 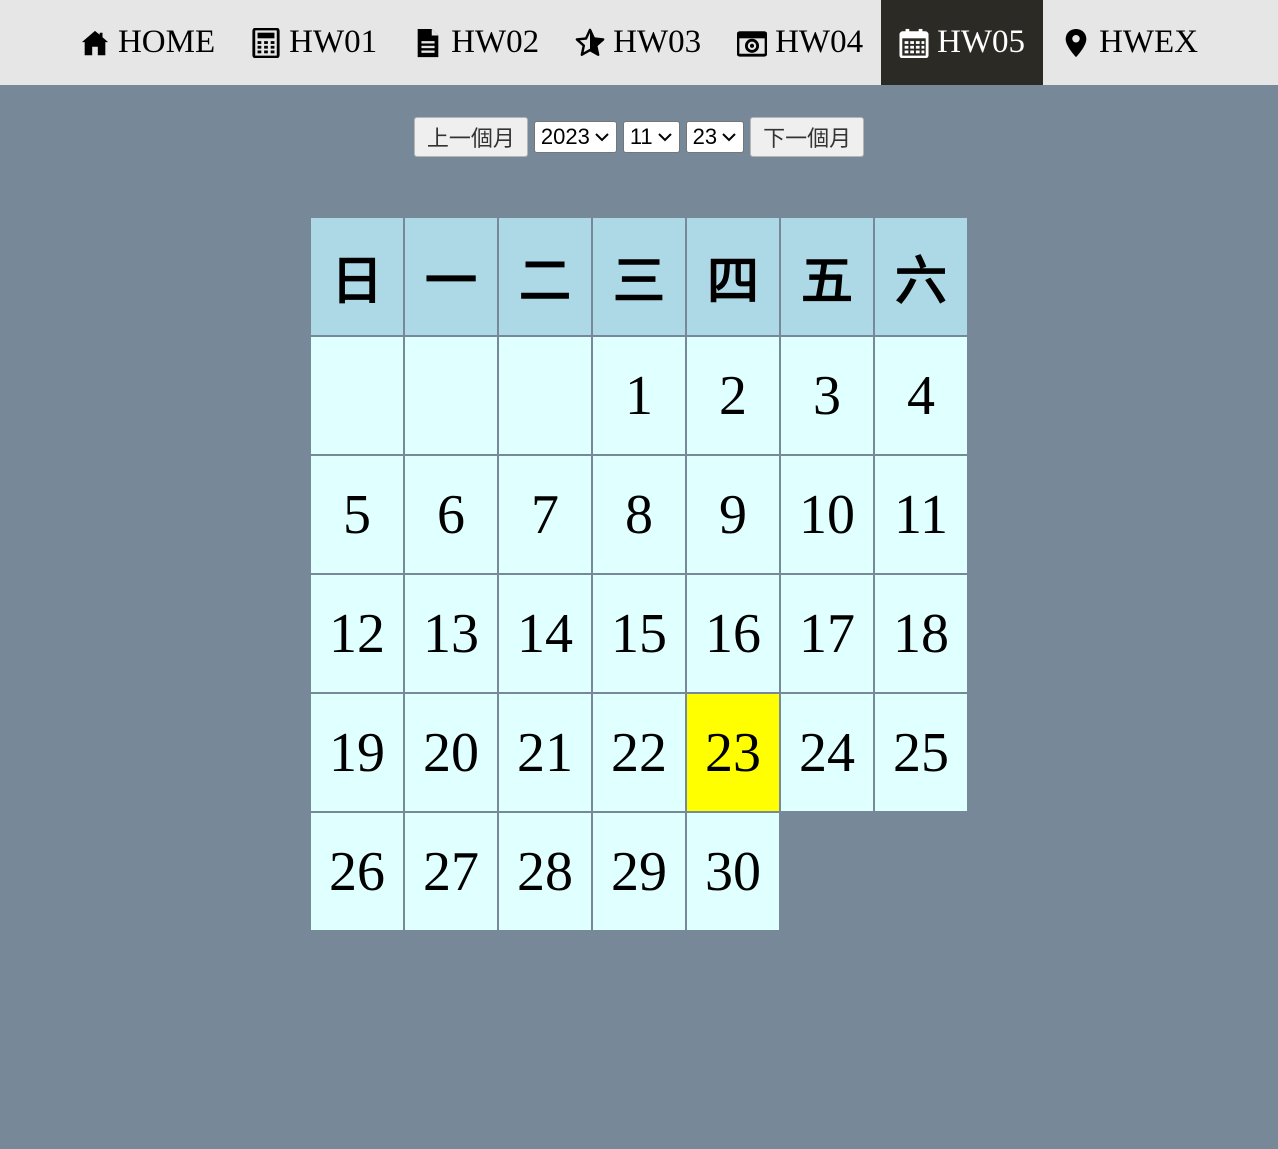 I want to click on day-cell: 2, so click(x=733, y=395).